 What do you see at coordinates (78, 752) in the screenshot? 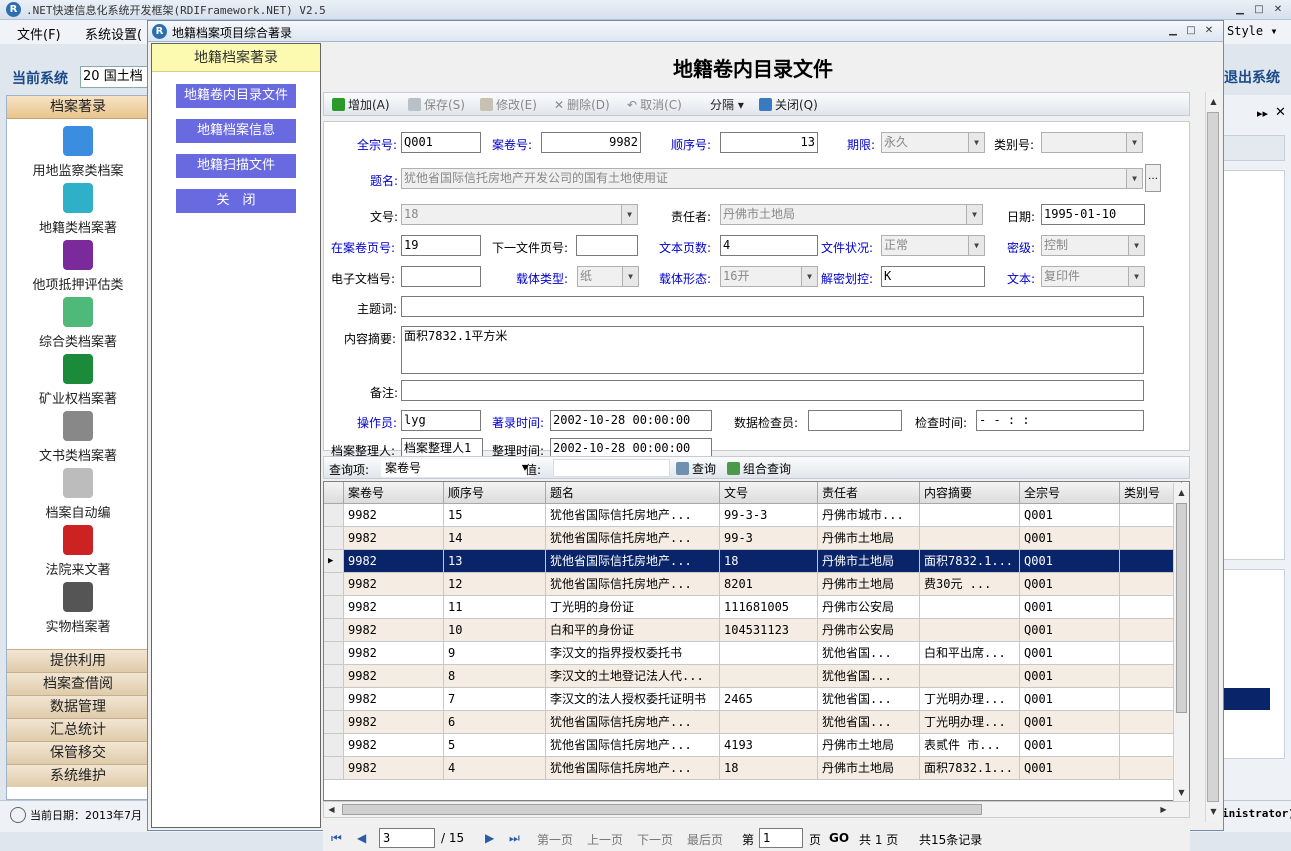
I see `sidebar-group: 保管移交` at bounding box center [78, 752].